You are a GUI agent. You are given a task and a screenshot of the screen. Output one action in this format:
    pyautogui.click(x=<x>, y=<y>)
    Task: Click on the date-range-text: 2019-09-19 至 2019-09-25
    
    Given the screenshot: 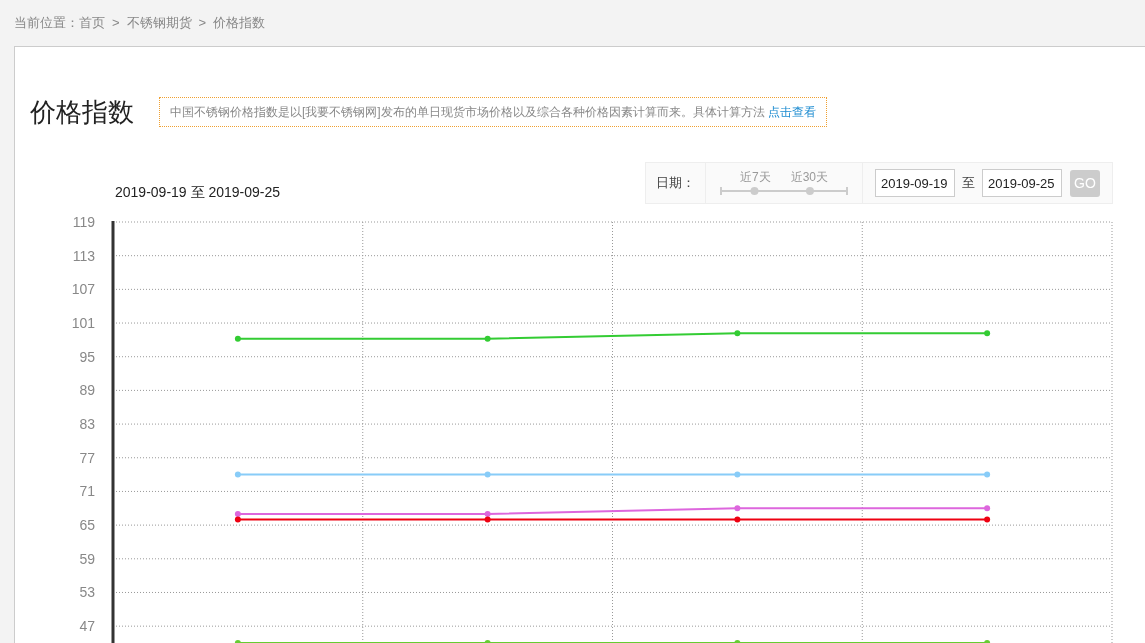 What is the action you would take?
    pyautogui.click(x=197, y=192)
    